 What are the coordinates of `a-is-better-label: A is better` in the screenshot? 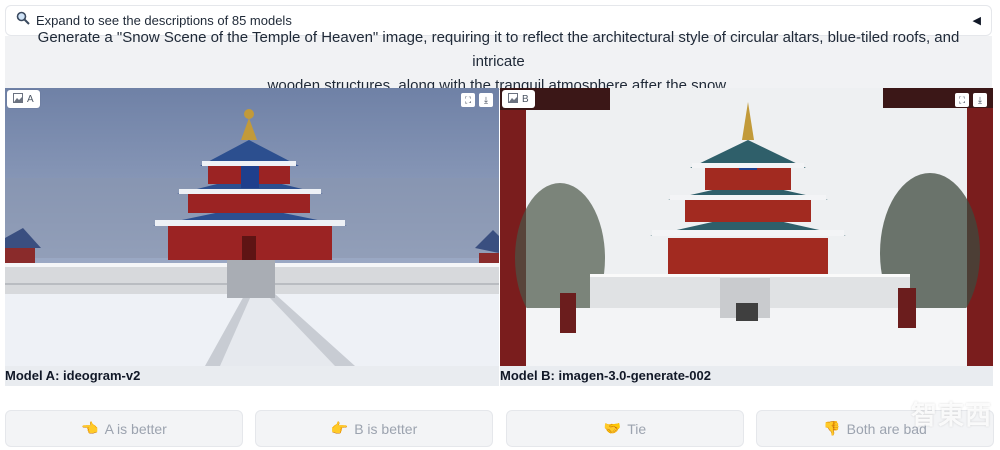 It's located at (135, 428).